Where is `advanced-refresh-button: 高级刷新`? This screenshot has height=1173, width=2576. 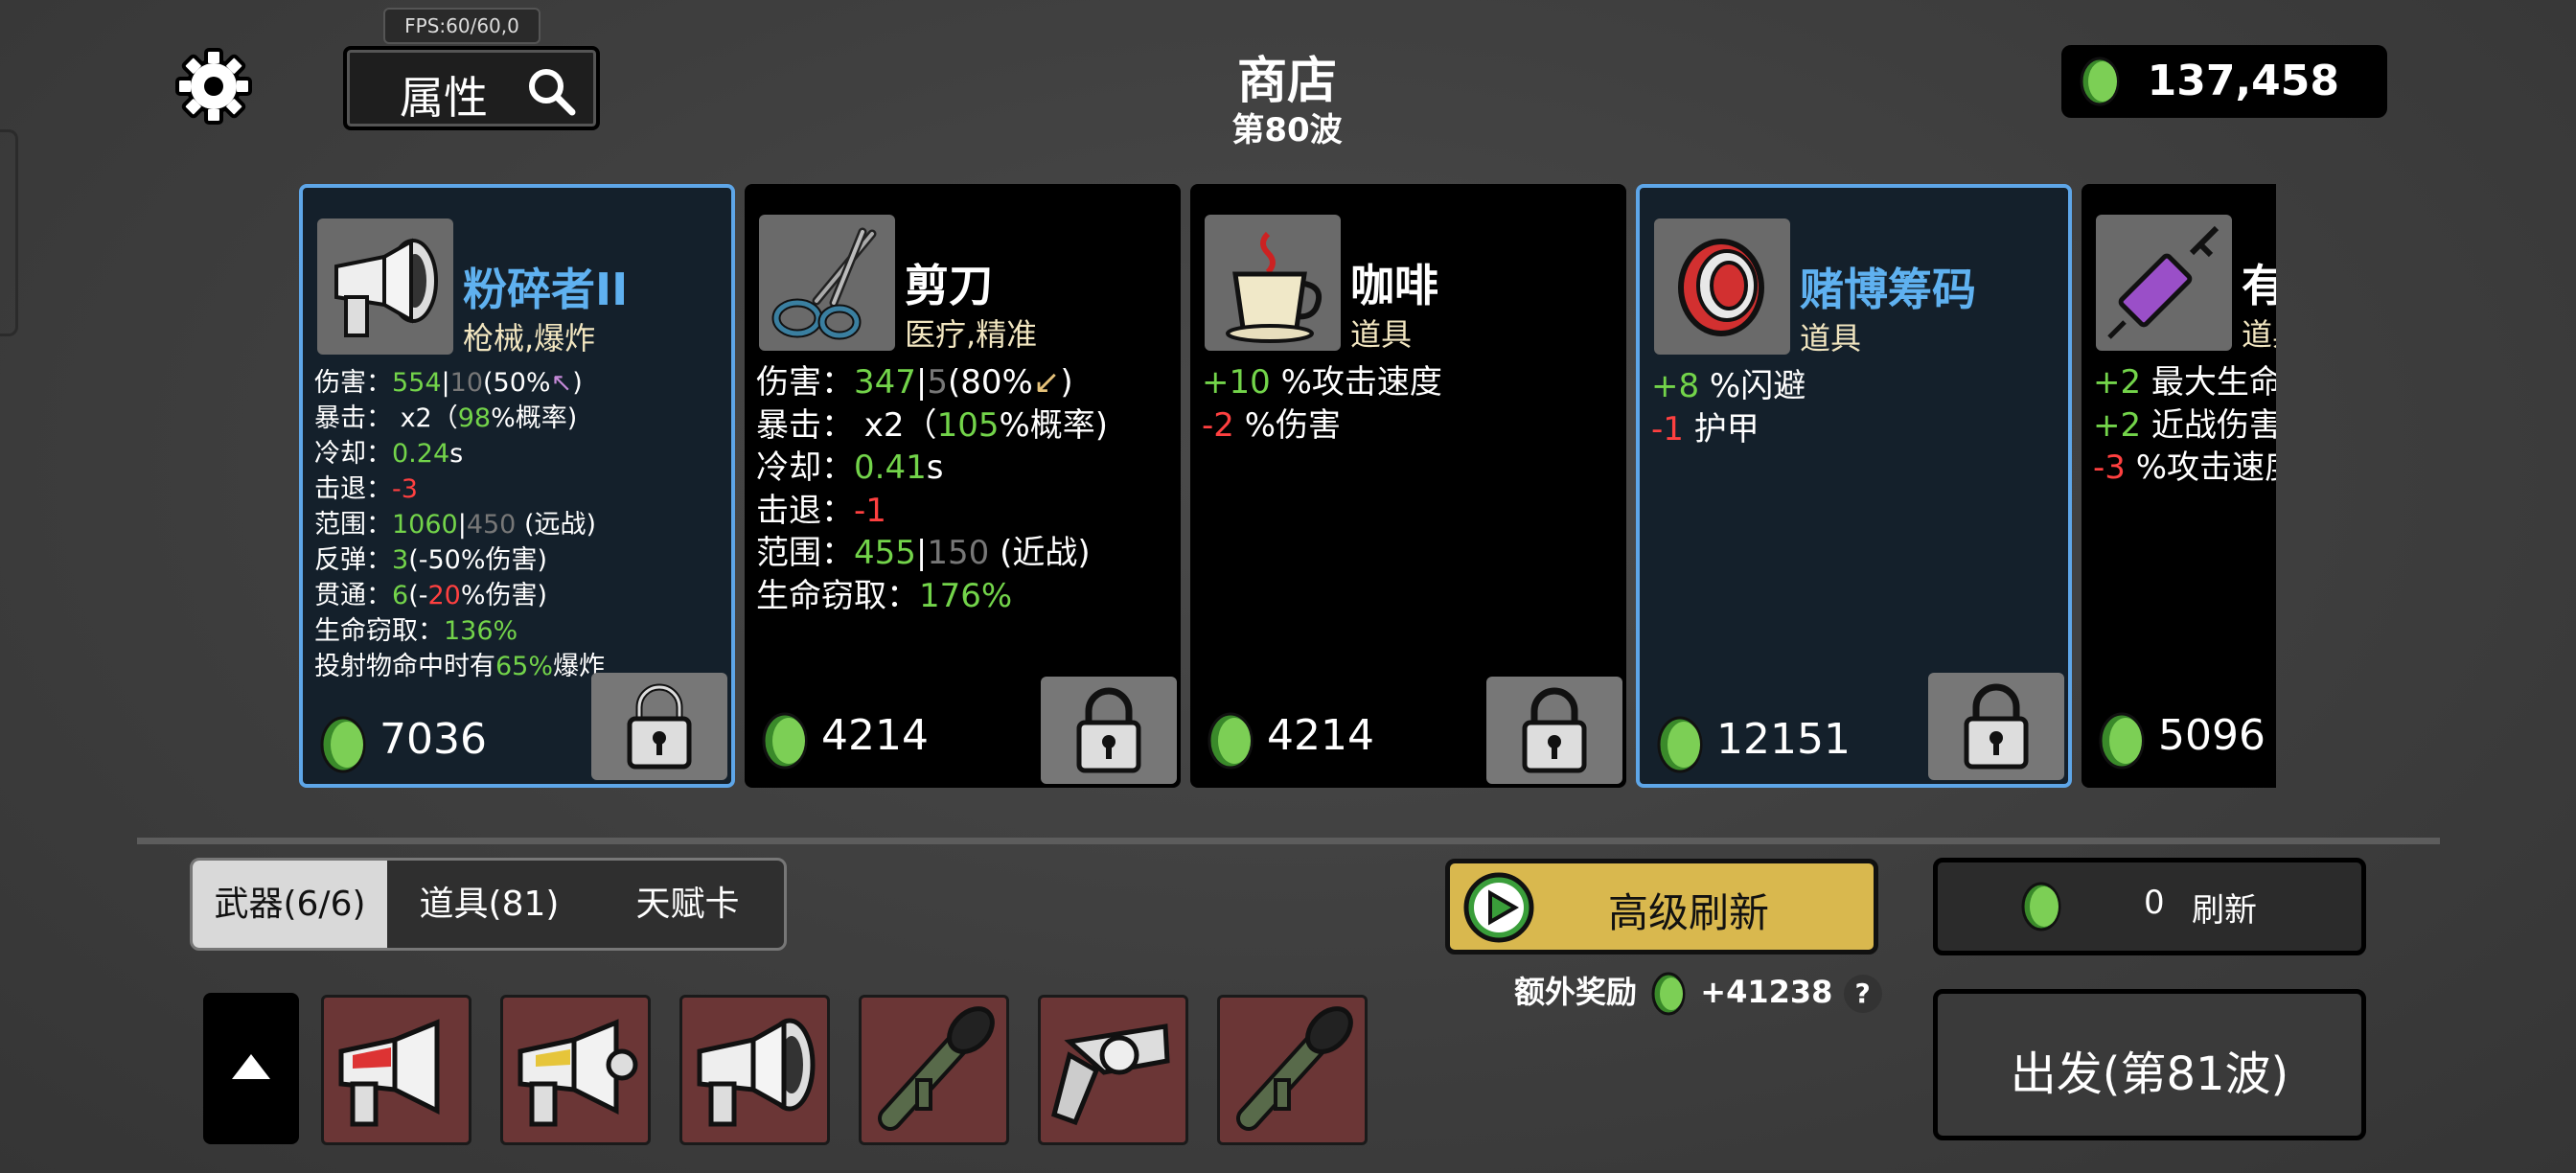
advanced-refresh-button: 高级刷新 is located at coordinates (1661, 906).